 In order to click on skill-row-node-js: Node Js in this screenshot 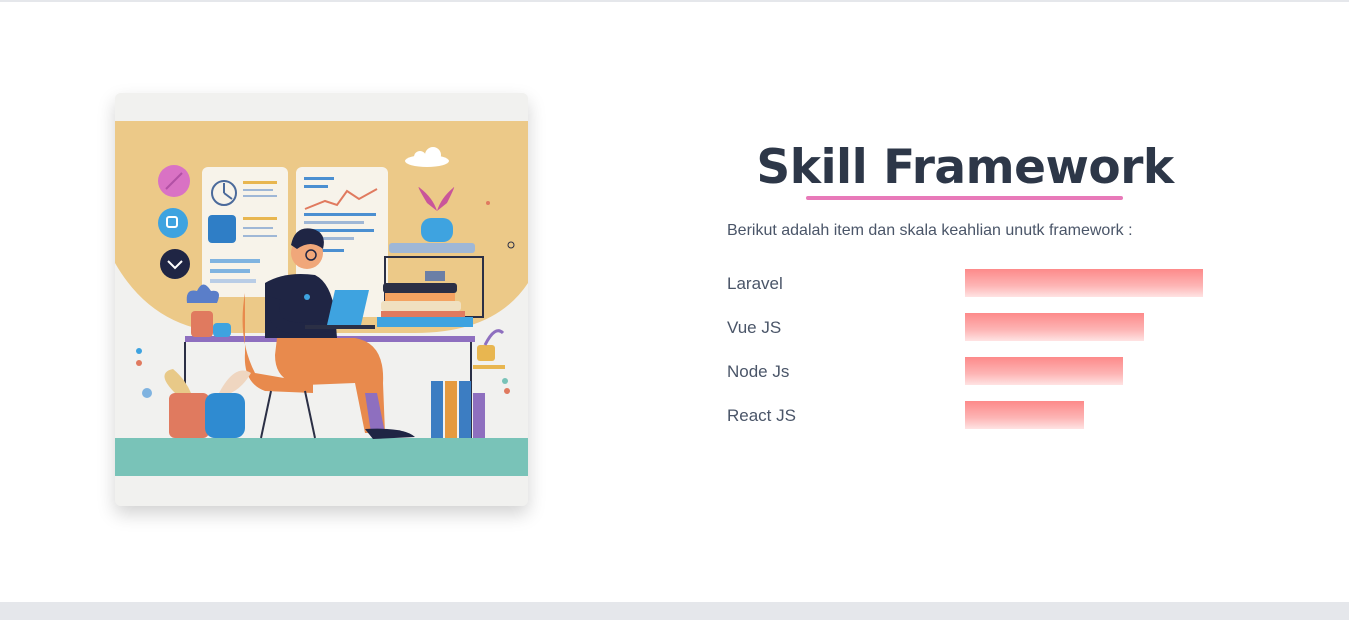, I will do `click(977, 371)`.